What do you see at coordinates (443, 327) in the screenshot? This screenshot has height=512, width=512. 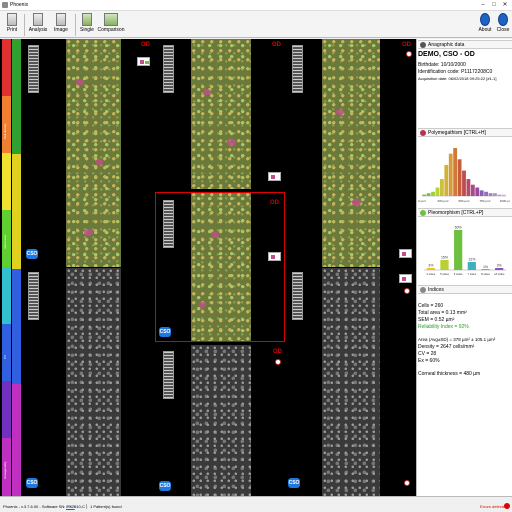 I see `reliability-index: Reliability Index = 92%` at bounding box center [443, 327].